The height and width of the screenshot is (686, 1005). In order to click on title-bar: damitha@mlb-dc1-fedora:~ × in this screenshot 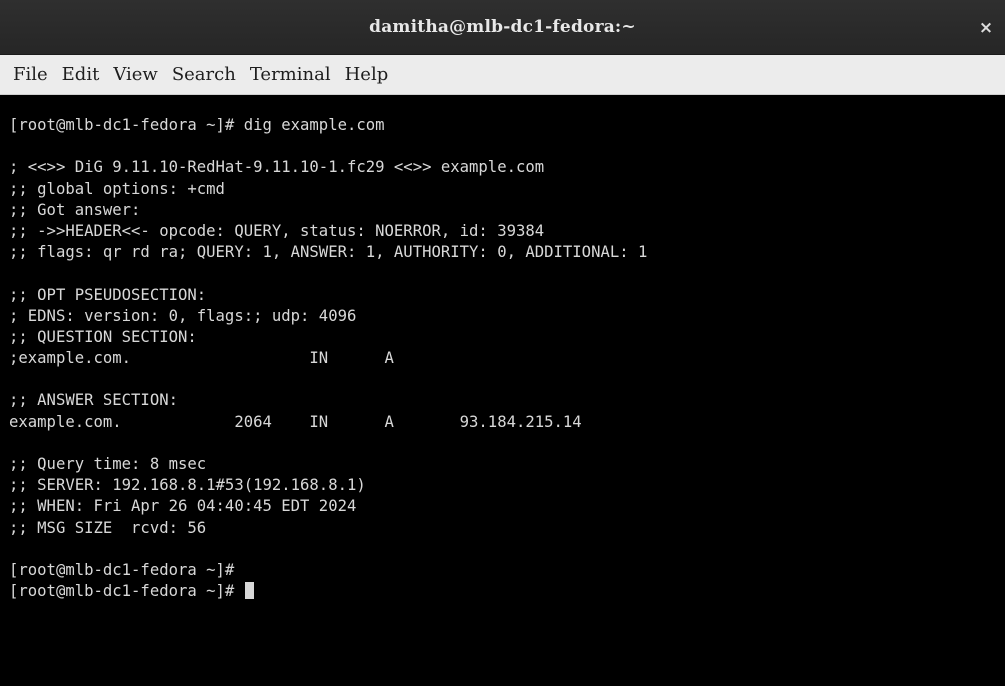, I will do `click(502, 27)`.